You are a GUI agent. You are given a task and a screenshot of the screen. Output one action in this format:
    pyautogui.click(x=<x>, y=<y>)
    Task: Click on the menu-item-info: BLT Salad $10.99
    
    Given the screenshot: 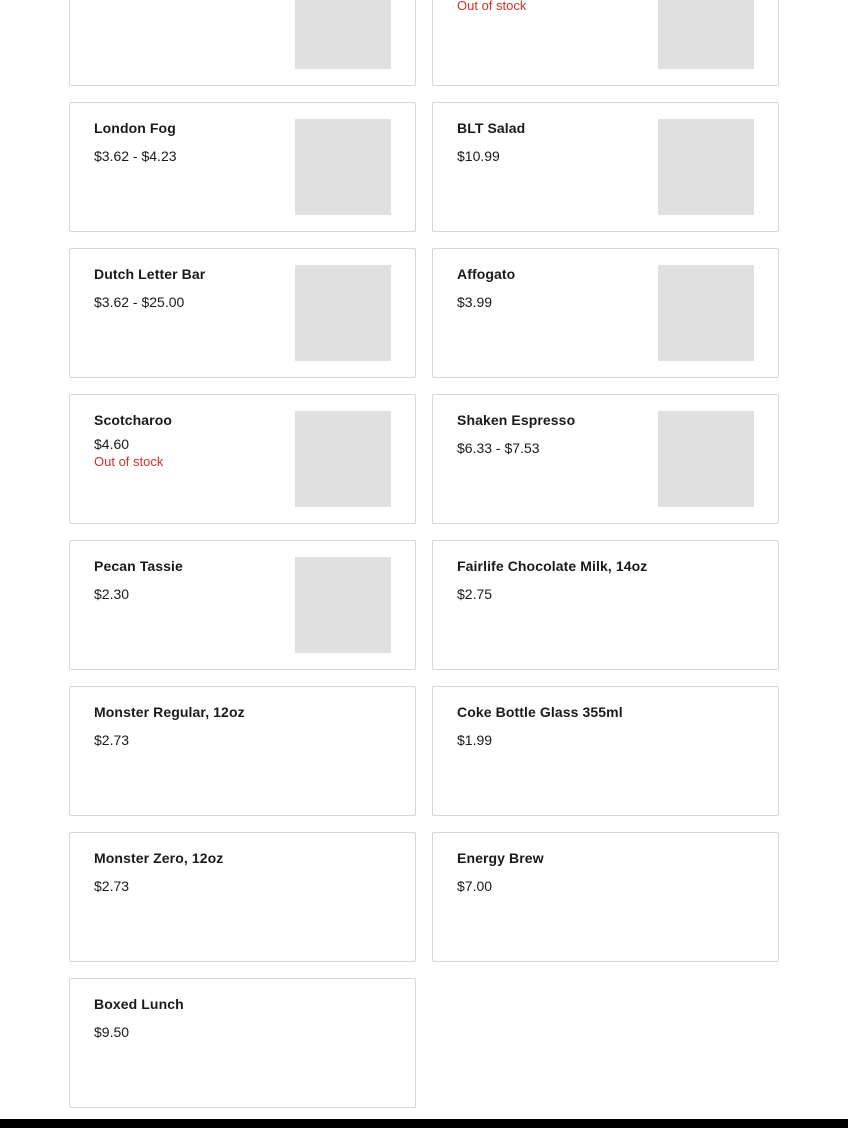 What is the action you would take?
    pyautogui.click(x=552, y=142)
    